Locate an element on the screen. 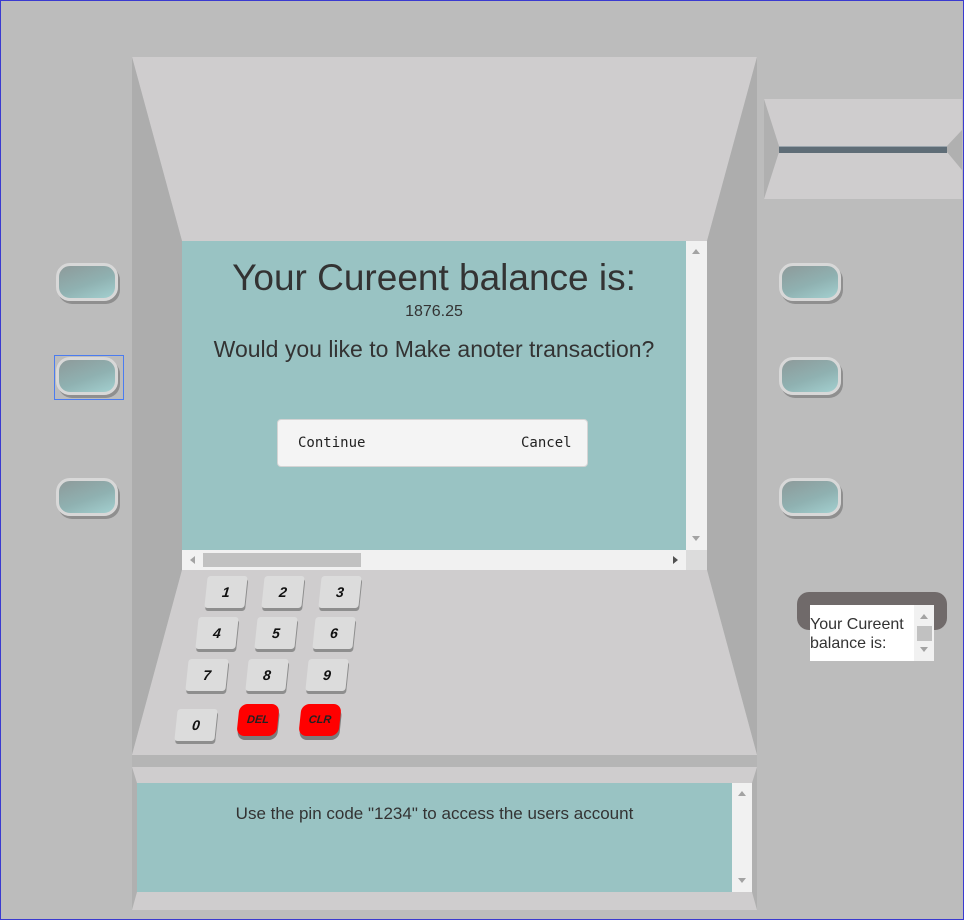  scrollbar-corner is located at coordinates (696, 560).